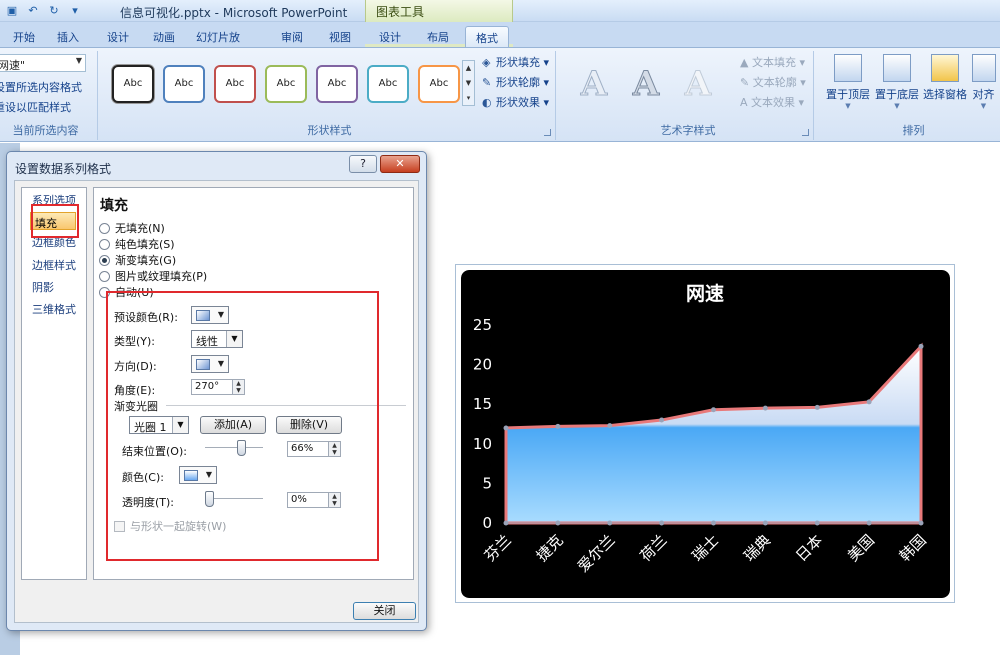  Describe the element at coordinates (164, 37) in the screenshot. I see `tab-3: 动画` at that location.